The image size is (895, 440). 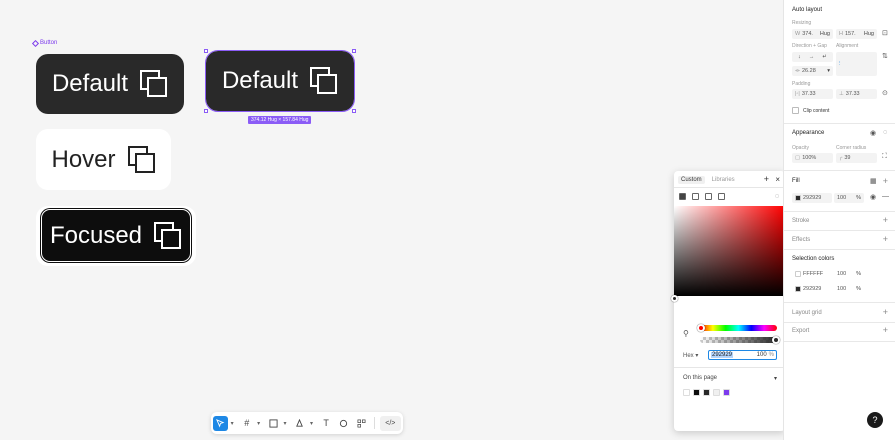 What do you see at coordinates (83, 159) in the screenshot?
I see `button-label: Hover` at bounding box center [83, 159].